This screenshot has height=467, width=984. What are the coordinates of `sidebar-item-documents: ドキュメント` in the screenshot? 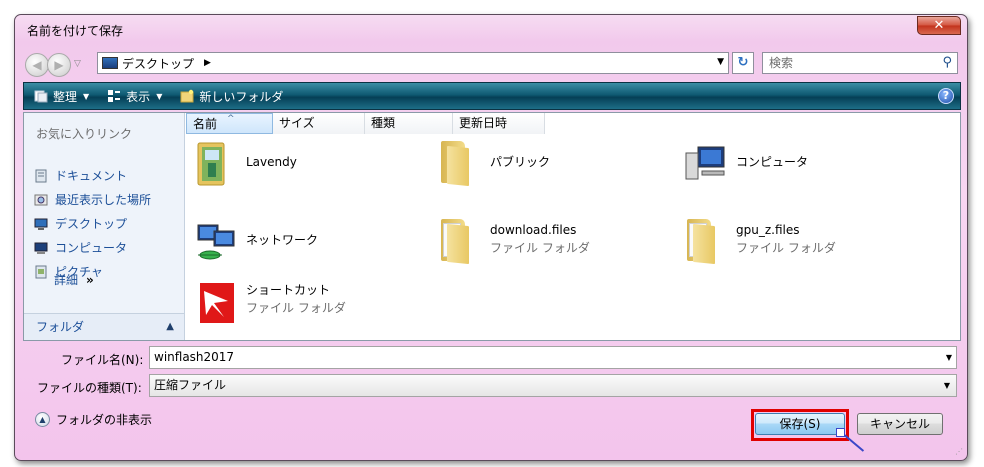 It's located at (80, 175).